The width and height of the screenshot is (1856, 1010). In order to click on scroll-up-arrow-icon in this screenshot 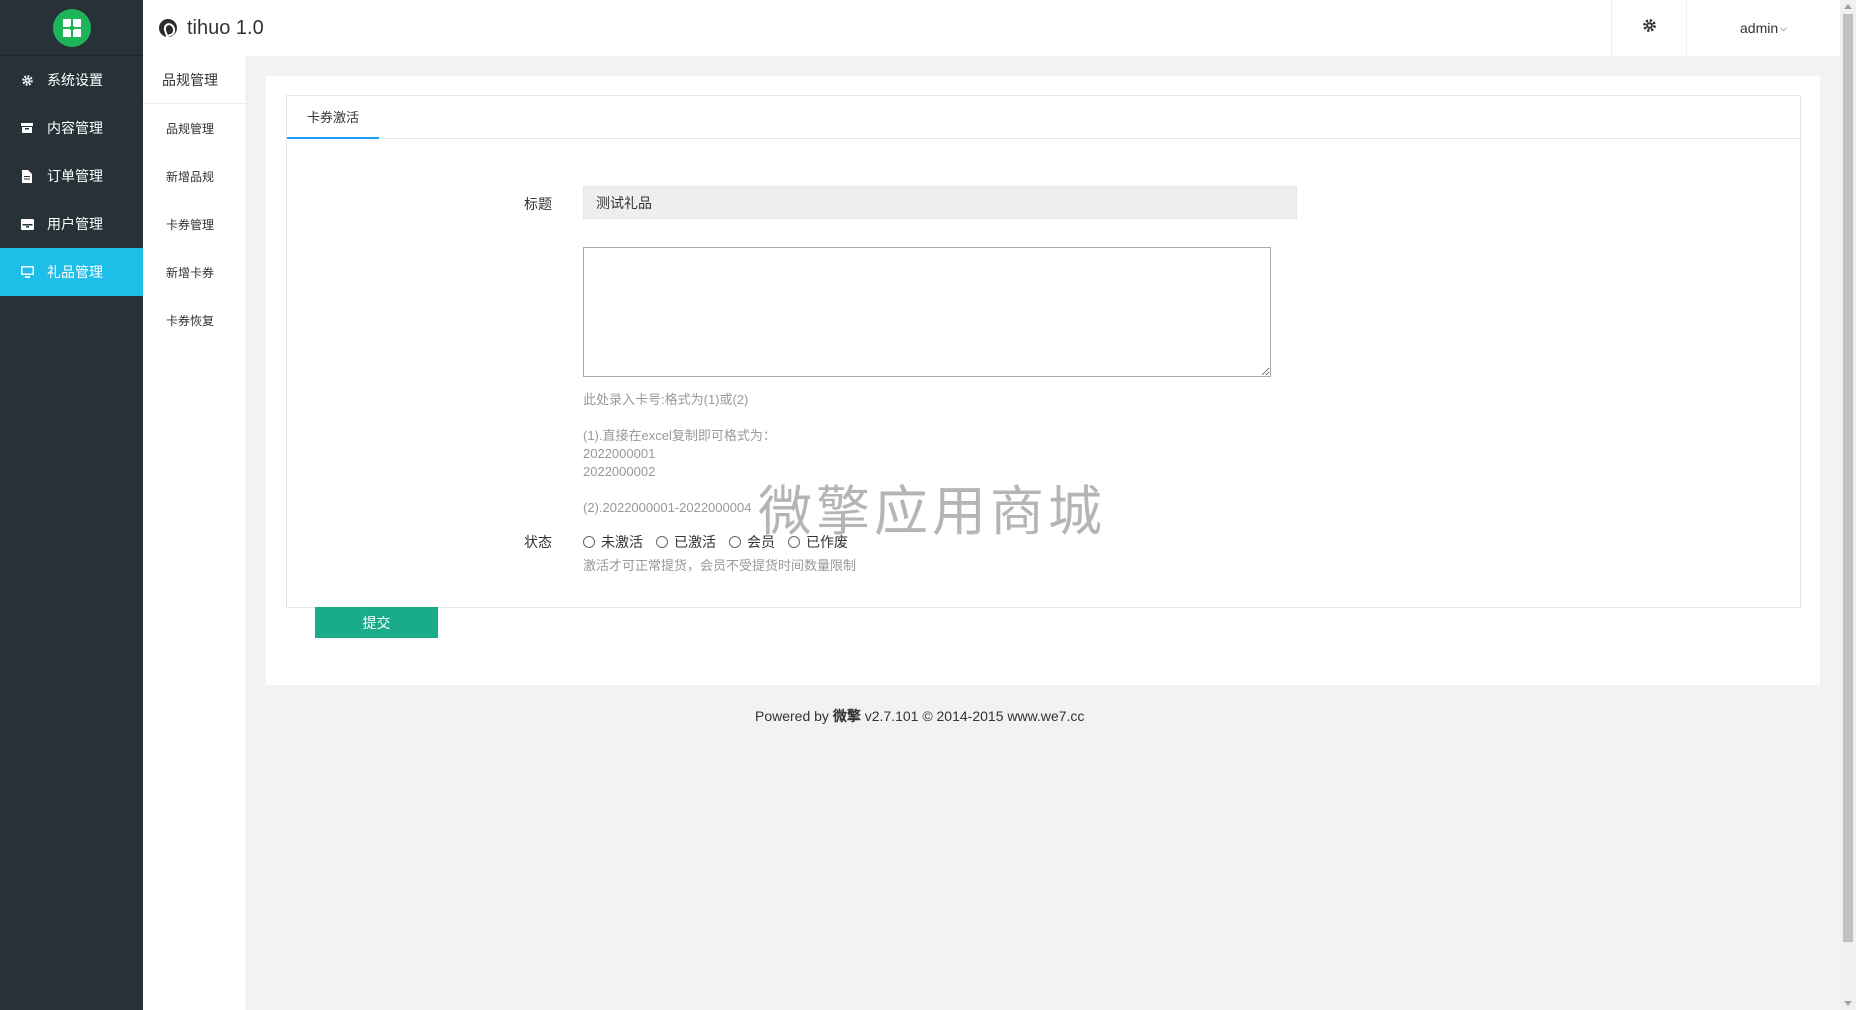, I will do `click(1848, 6)`.